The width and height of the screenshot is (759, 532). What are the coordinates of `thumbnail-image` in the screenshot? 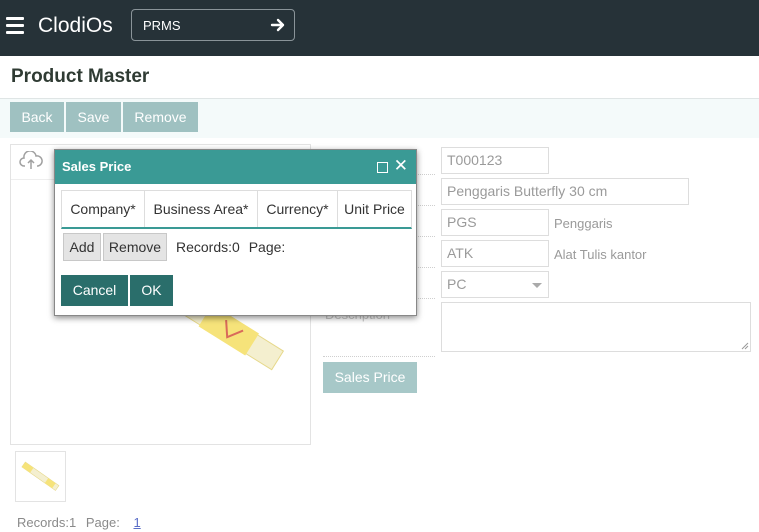 It's located at (40, 476).